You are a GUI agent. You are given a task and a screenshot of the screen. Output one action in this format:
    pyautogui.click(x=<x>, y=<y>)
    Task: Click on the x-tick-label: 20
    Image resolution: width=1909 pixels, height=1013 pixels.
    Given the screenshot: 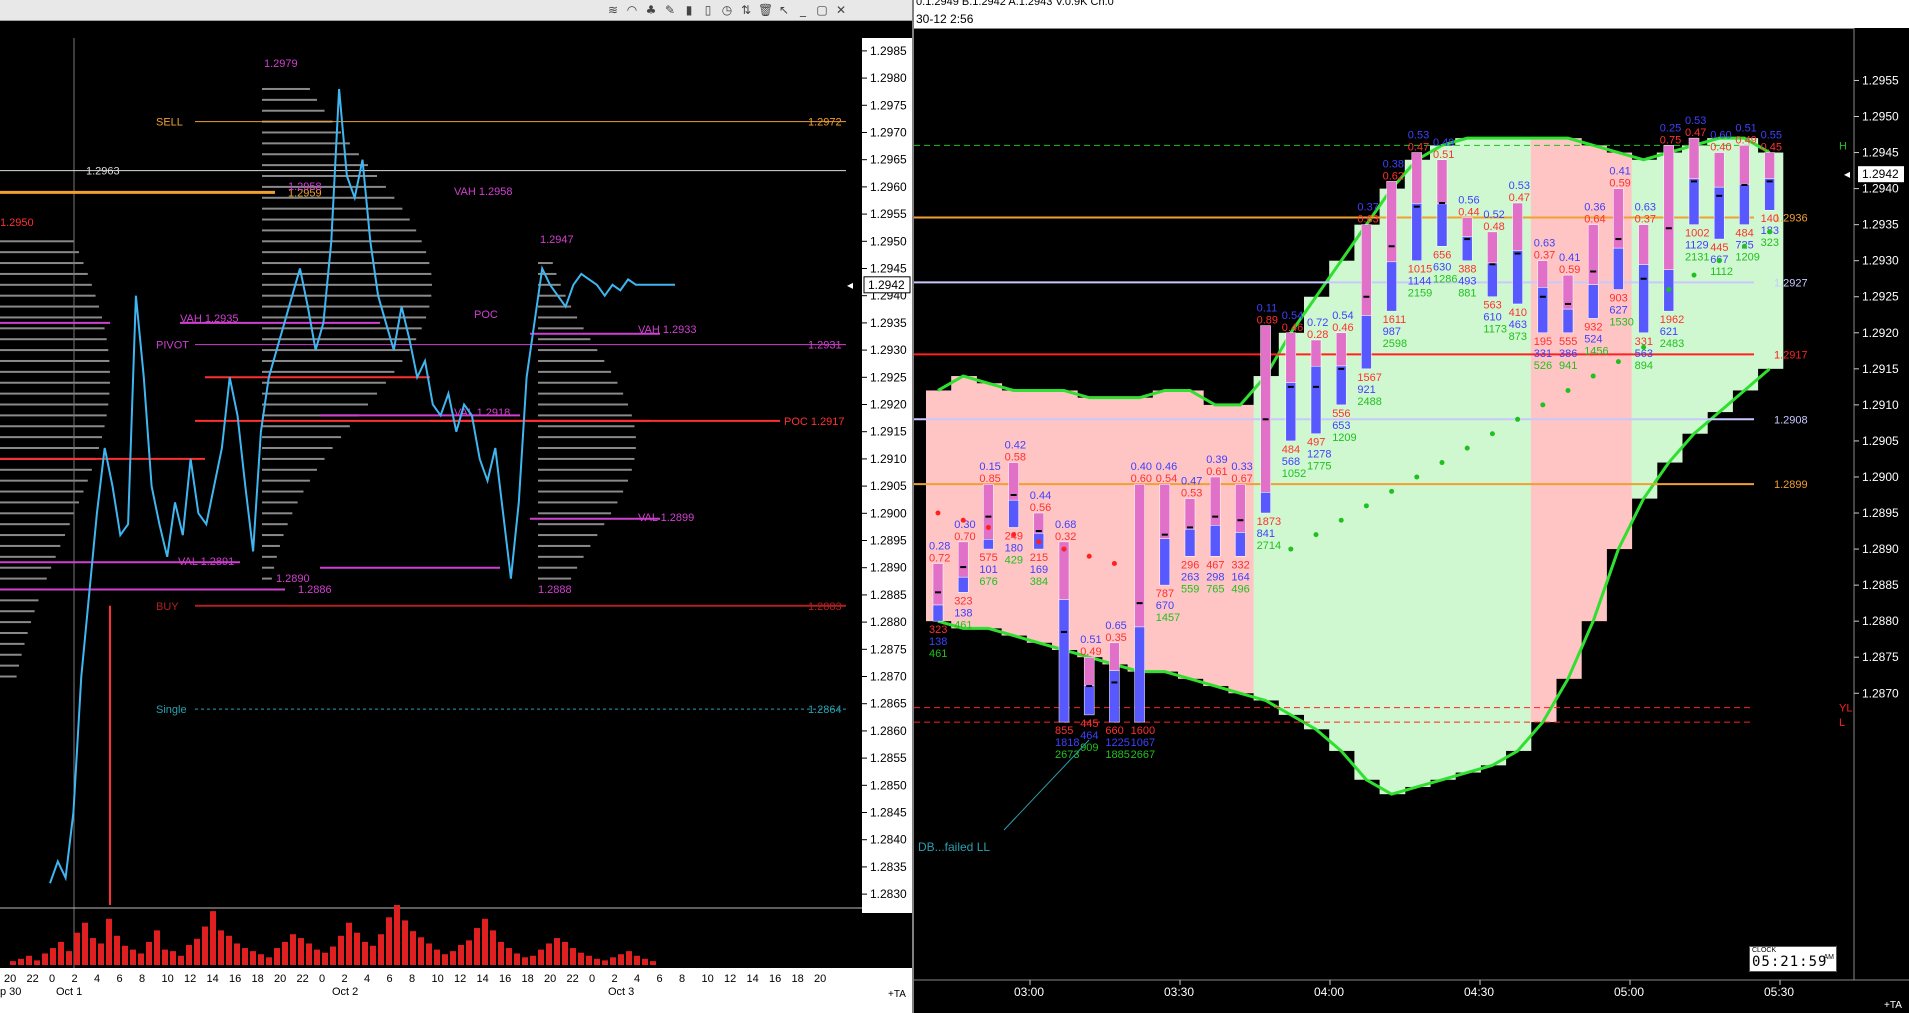 What is the action you would take?
    pyautogui.click(x=280, y=979)
    